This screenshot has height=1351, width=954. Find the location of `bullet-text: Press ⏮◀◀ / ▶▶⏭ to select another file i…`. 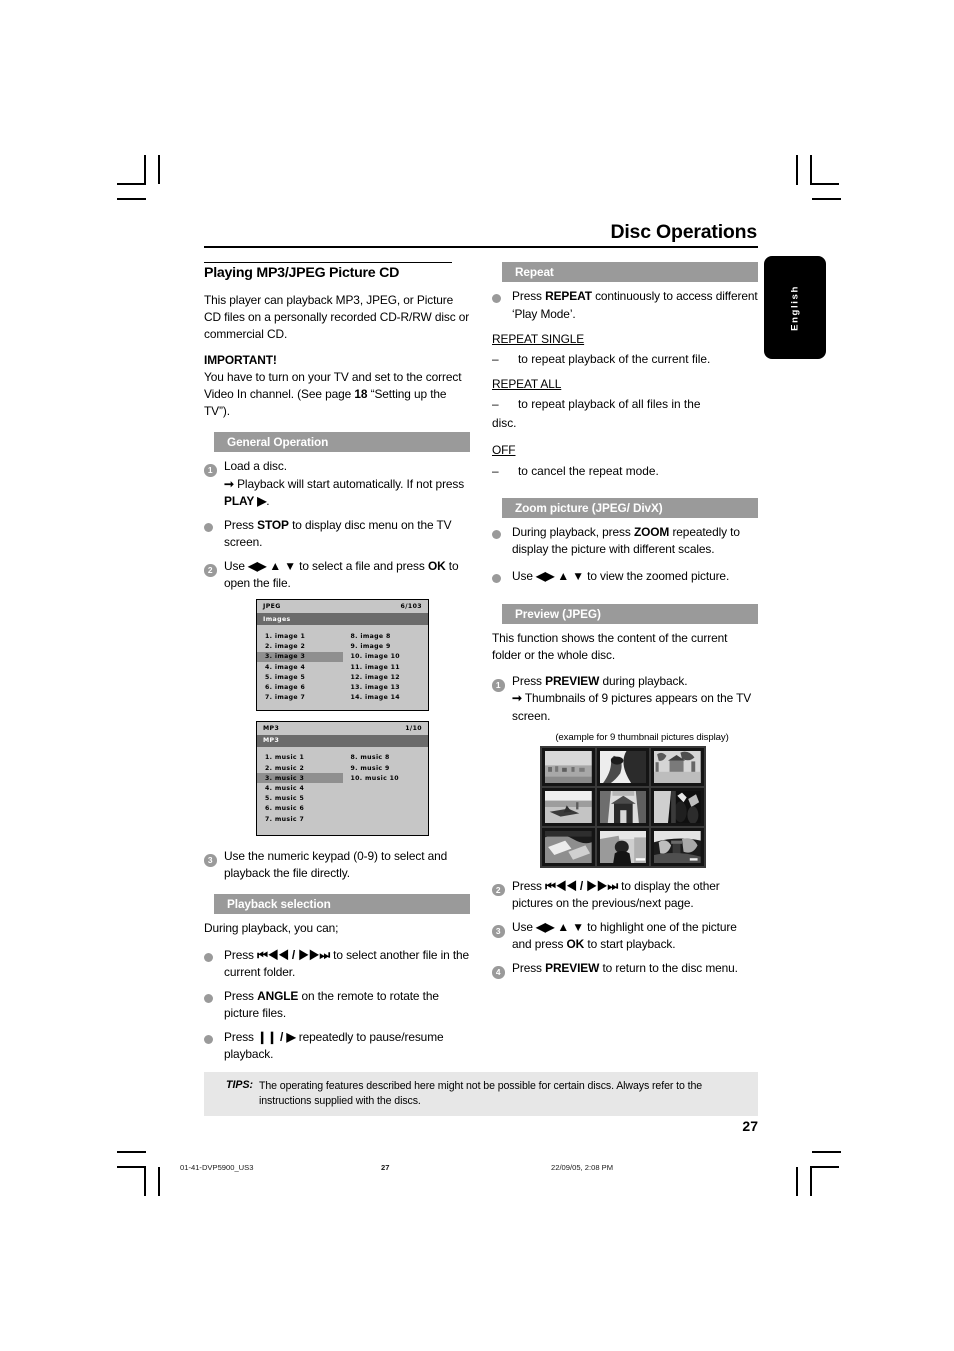

bullet-text: Press ⏮◀◀ / ▶▶⏭ to select another file i… is located at coordinates (347, 964).